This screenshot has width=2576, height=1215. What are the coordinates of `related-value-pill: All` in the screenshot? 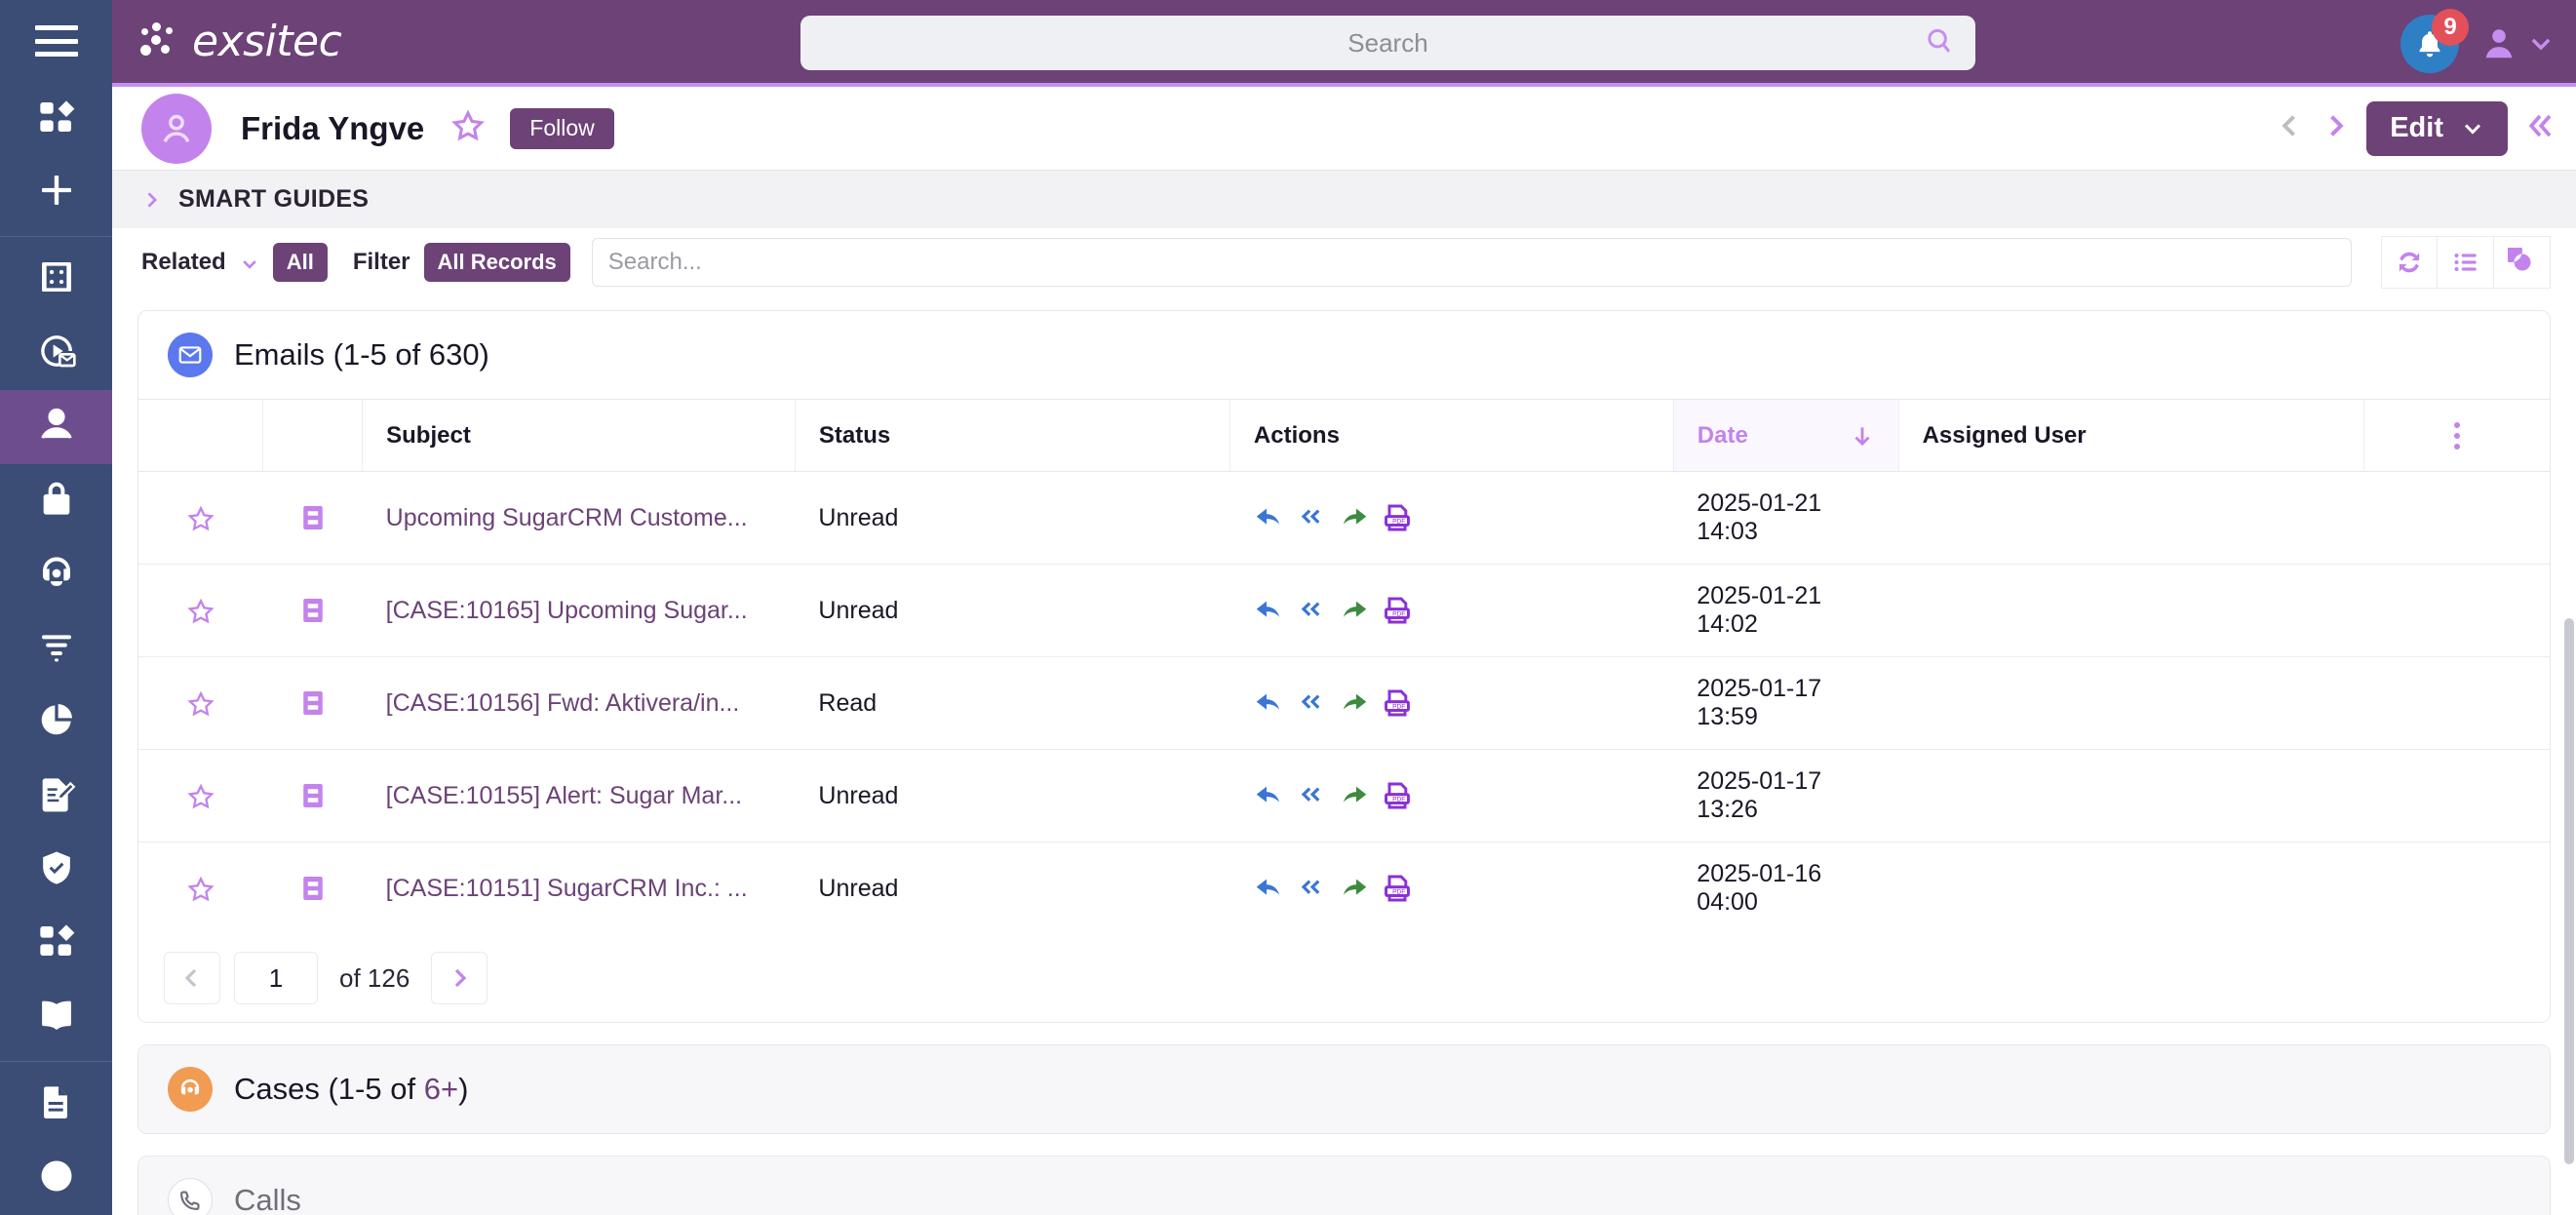 It's located at (300, 262).